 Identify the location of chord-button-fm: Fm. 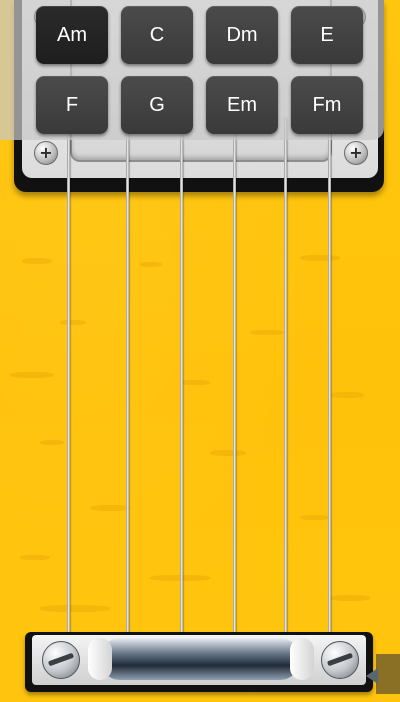
(327, 105).